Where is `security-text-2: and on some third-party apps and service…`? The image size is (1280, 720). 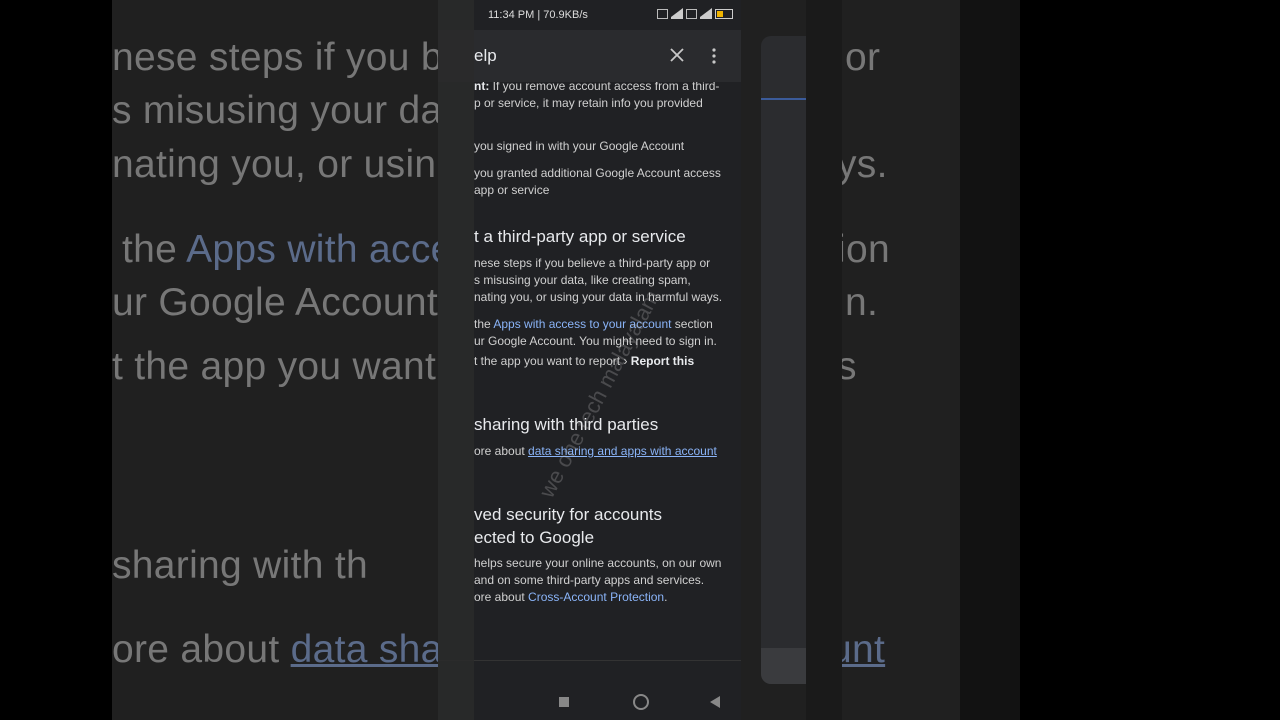
security-text-2: and on some third-party apps and service… is located at coordinates (589, 580).